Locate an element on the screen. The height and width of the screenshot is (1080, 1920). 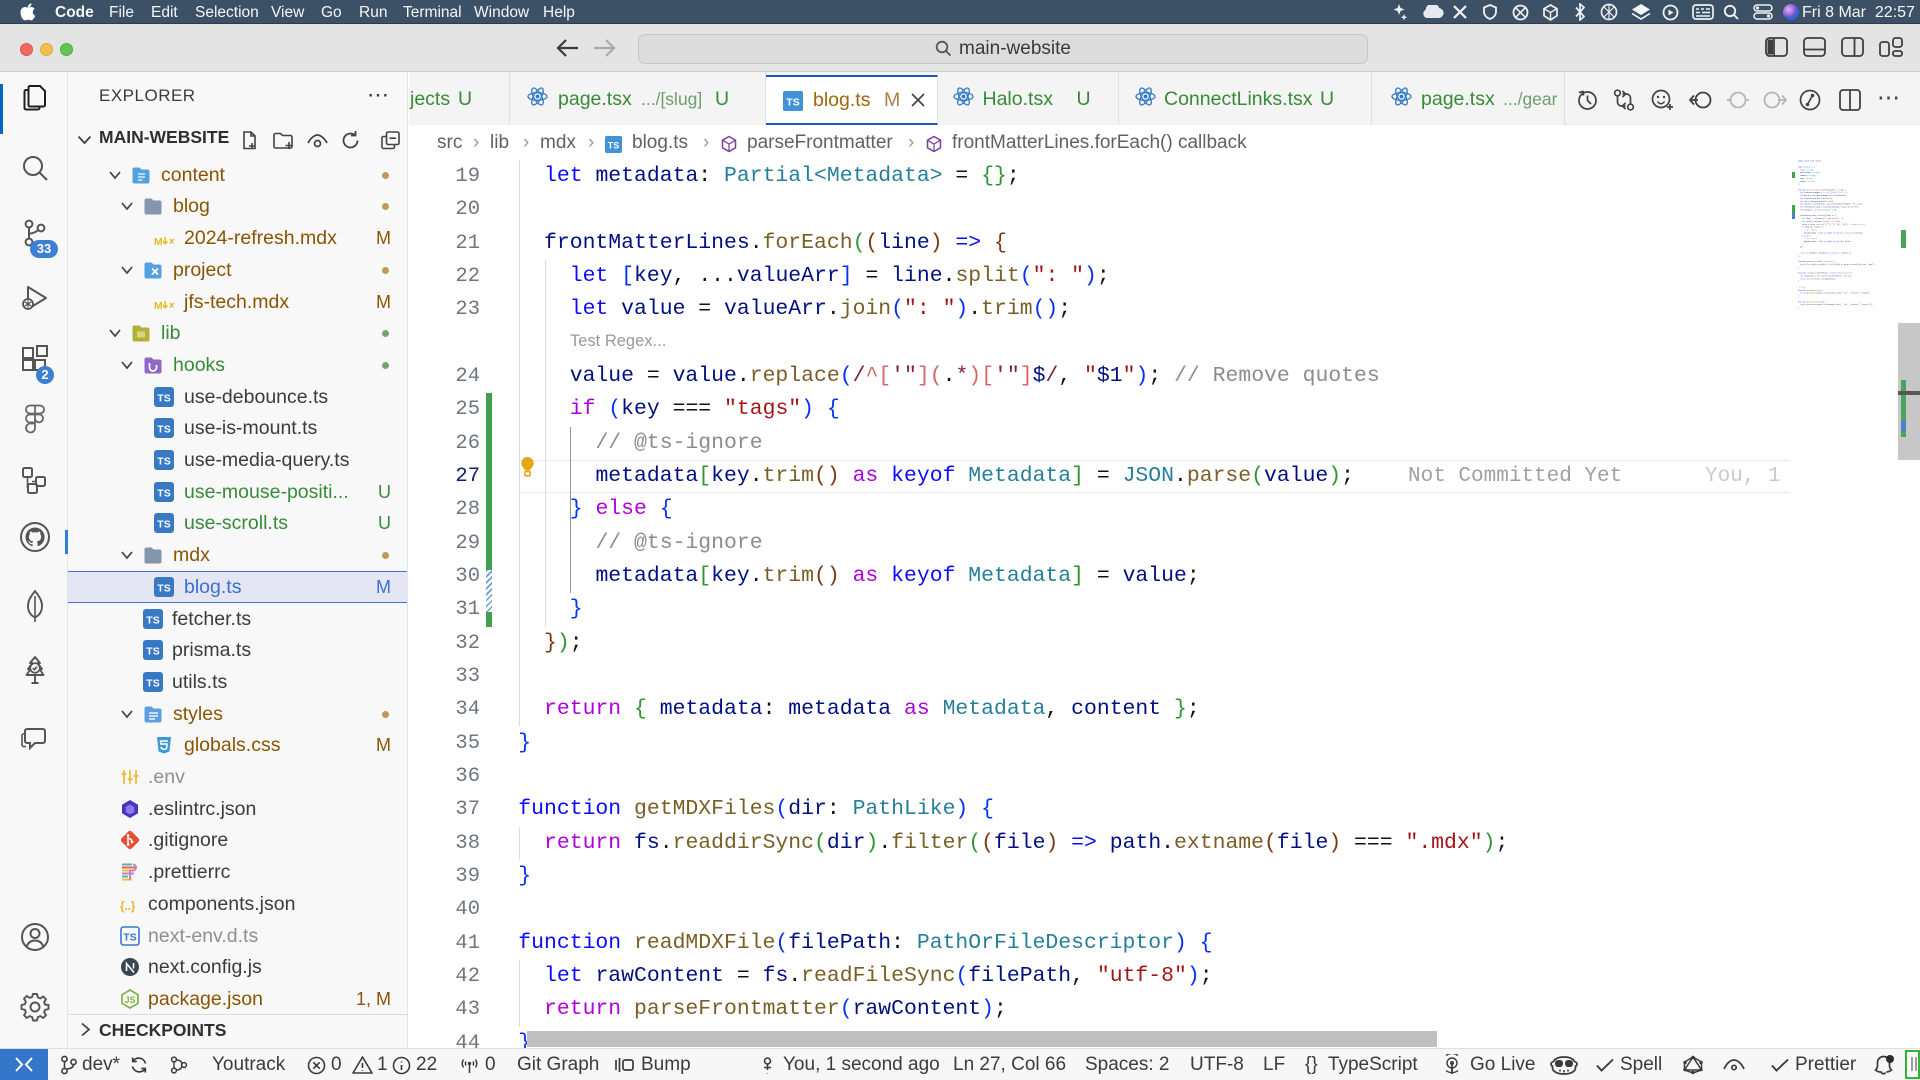
svg-text: JS is located at coordinates (129, 1000).